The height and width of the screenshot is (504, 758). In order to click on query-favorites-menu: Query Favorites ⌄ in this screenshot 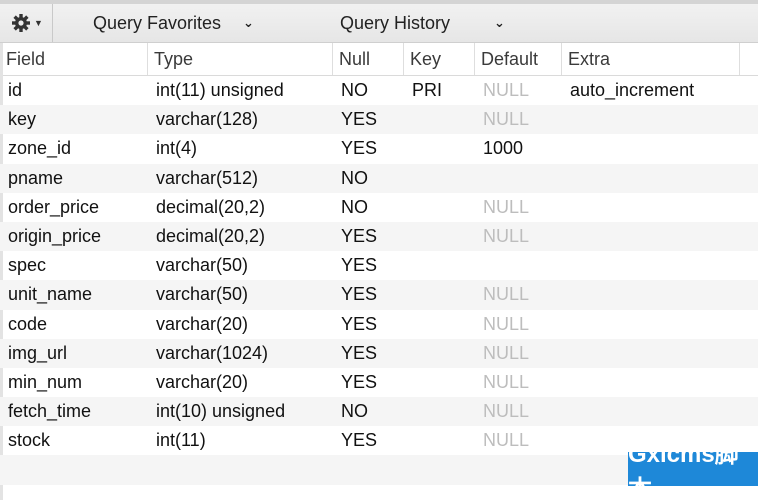, I will do `click(173, 23)`.